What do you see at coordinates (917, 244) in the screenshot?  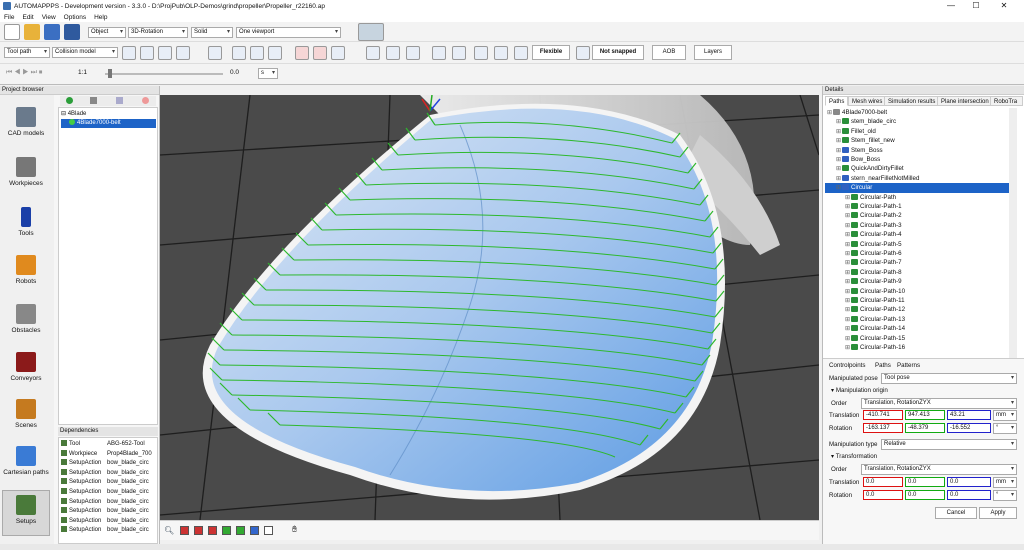 I see `path-tree-item: ⊞ Circular-Path-5` at bounding box center [917, 244].